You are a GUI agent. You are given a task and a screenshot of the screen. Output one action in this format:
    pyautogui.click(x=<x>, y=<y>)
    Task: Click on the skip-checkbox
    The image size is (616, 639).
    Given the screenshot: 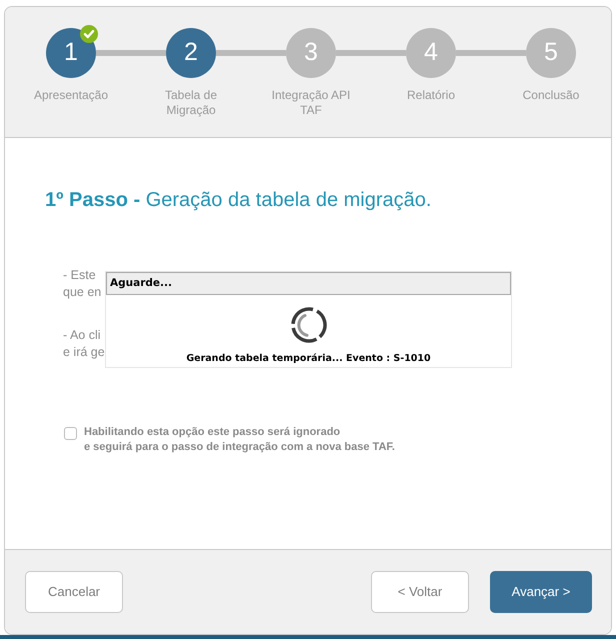 What is the action you would take?
    pyautogui.click(x=70, y=433)
    